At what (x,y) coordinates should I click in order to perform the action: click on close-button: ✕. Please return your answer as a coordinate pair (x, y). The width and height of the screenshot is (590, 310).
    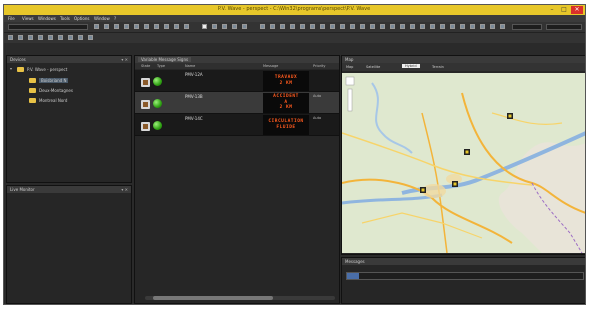
    Looking at the image, I should click on (577, 10).